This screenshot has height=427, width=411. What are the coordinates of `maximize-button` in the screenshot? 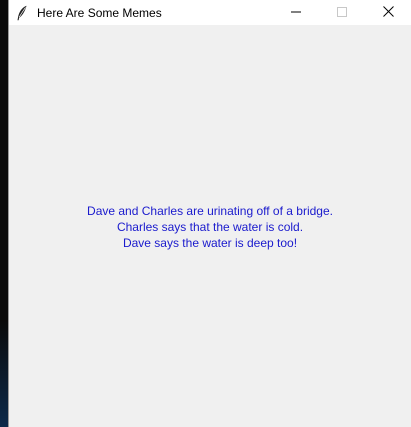 It's located at (342, 12).